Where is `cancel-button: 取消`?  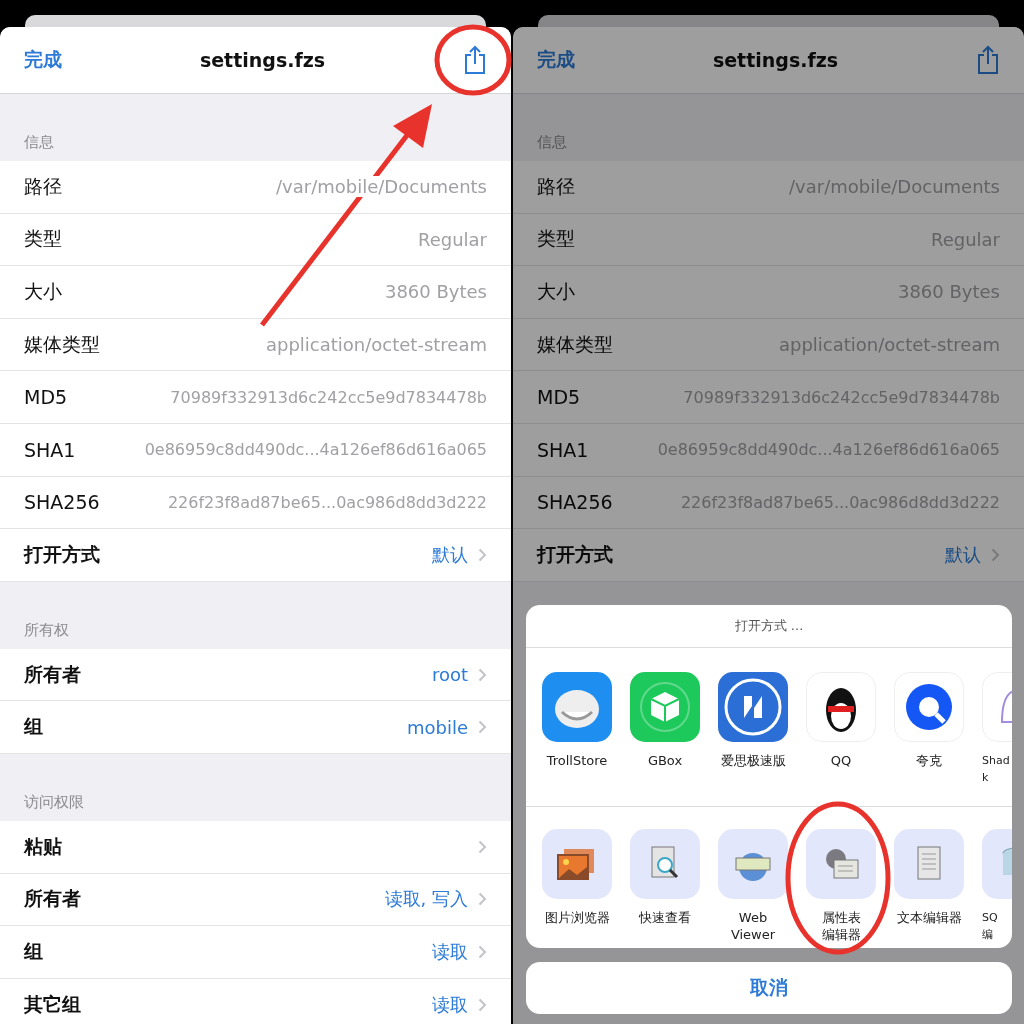
cancel-button: 取消 is located at coordinates (769, 988).